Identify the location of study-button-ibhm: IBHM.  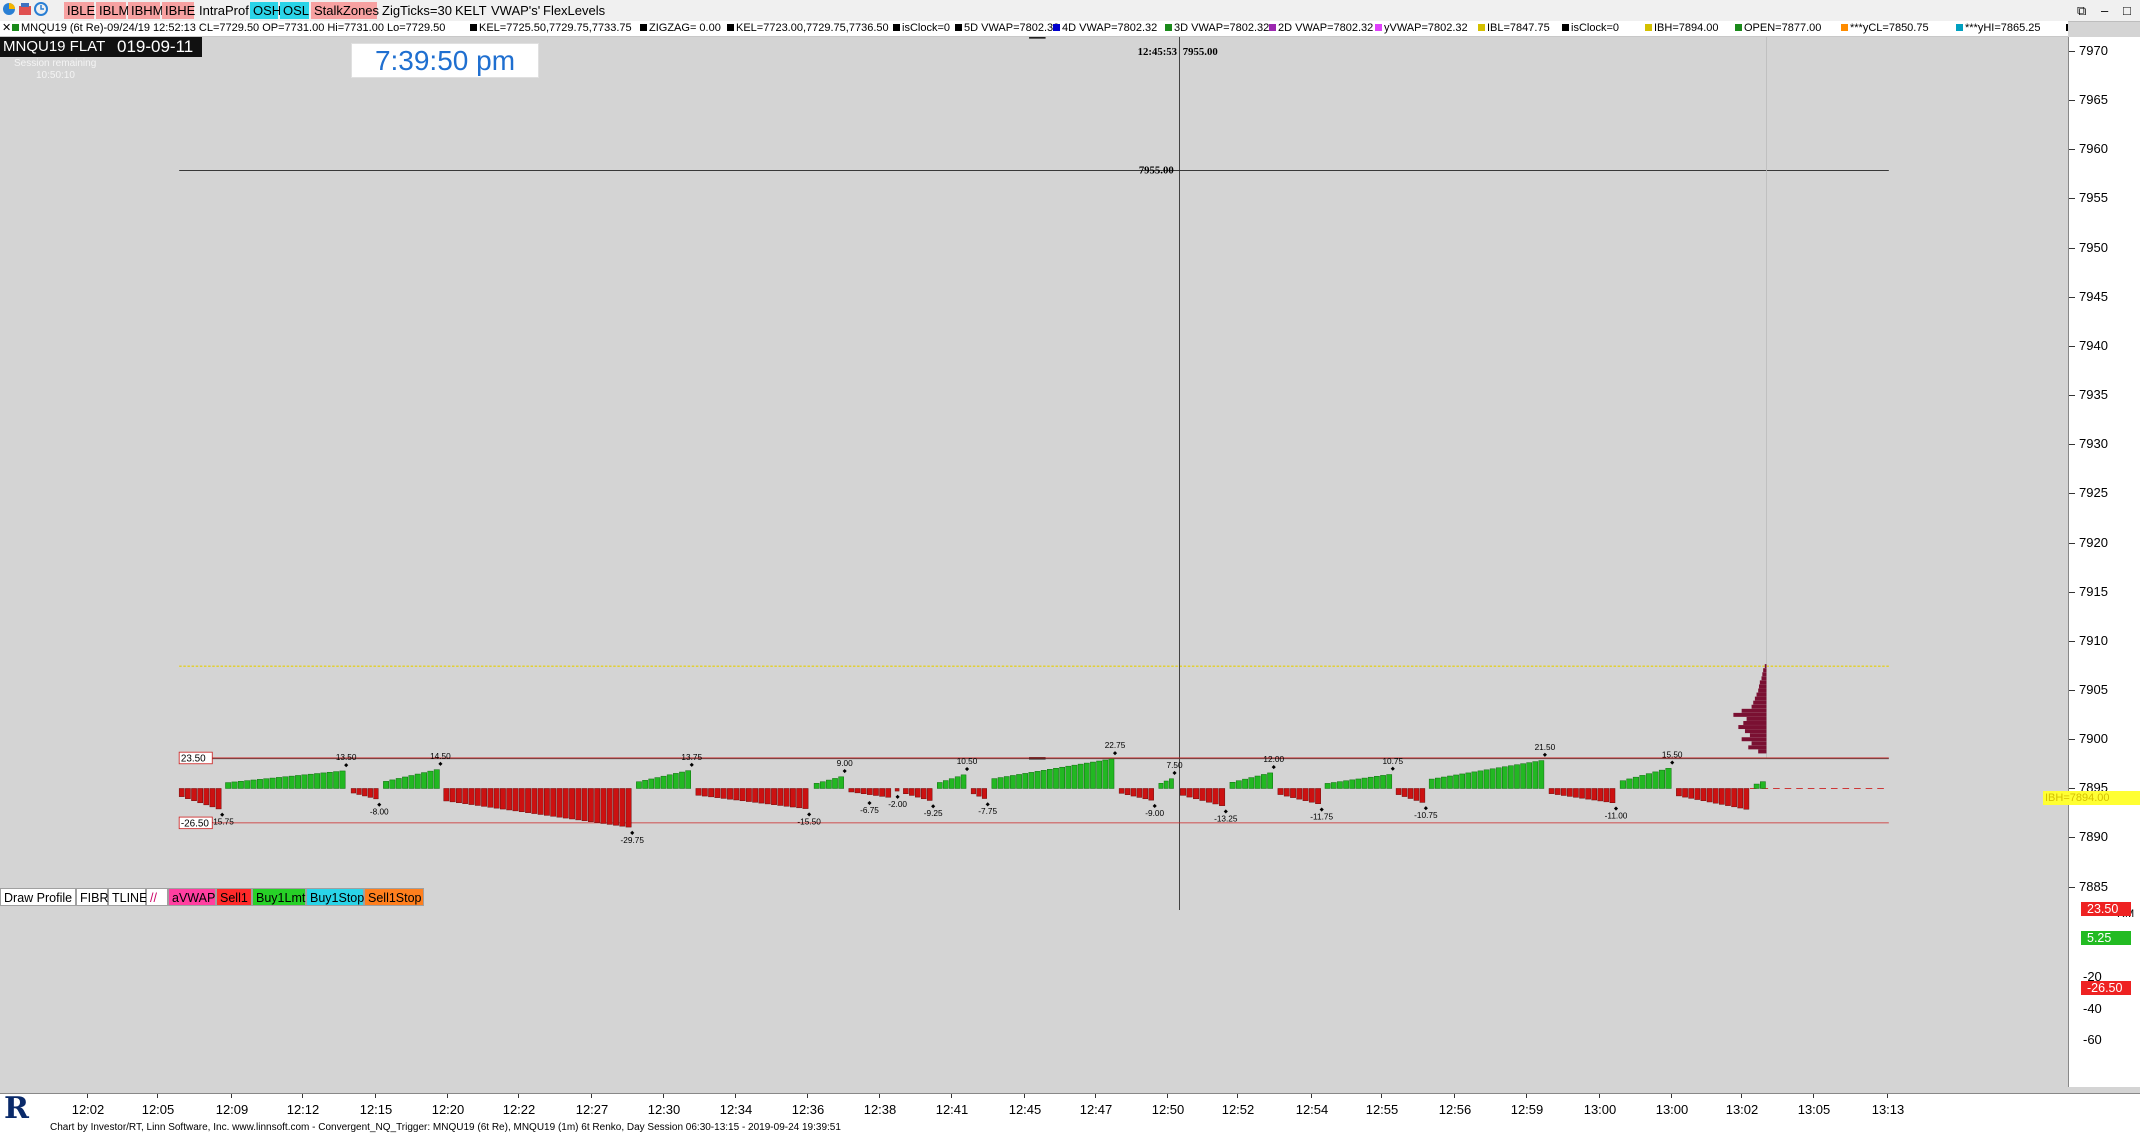
(146, 10).